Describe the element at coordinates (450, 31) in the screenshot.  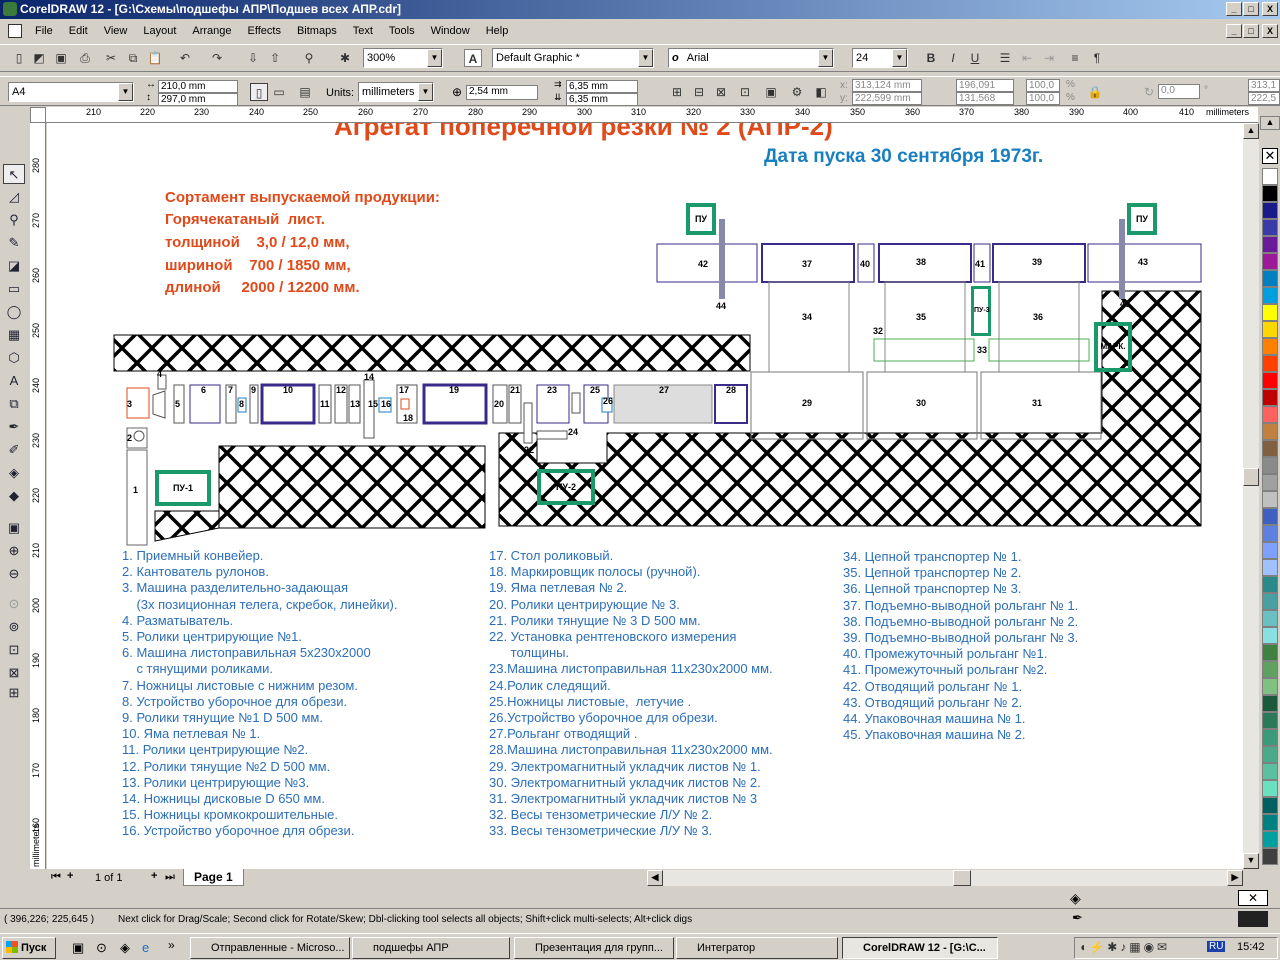
I see `menu-window: Window` at that location.